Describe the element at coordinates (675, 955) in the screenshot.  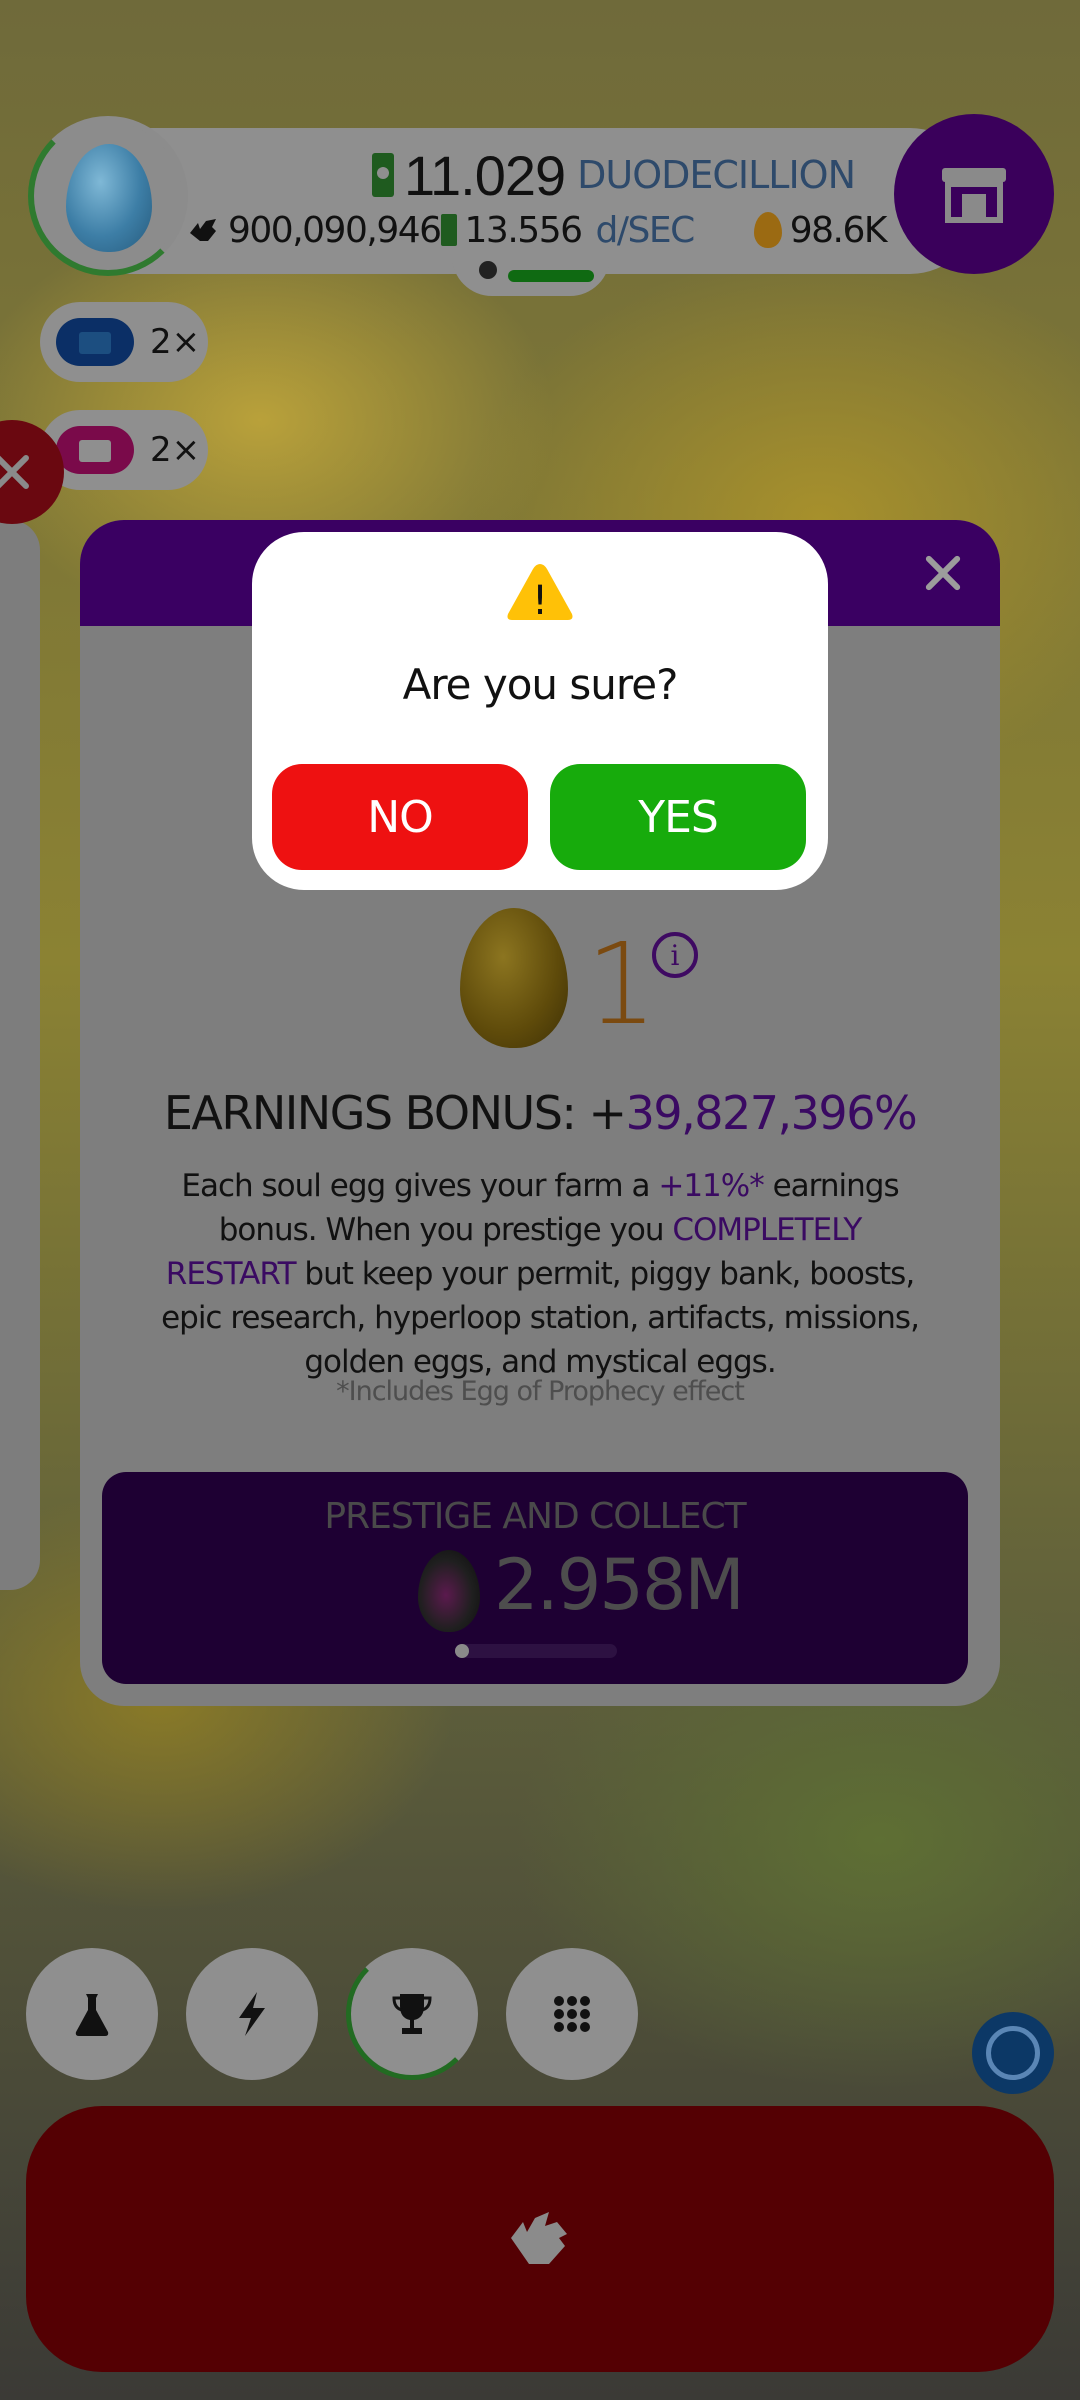
I see `info-icon: i` at that location.